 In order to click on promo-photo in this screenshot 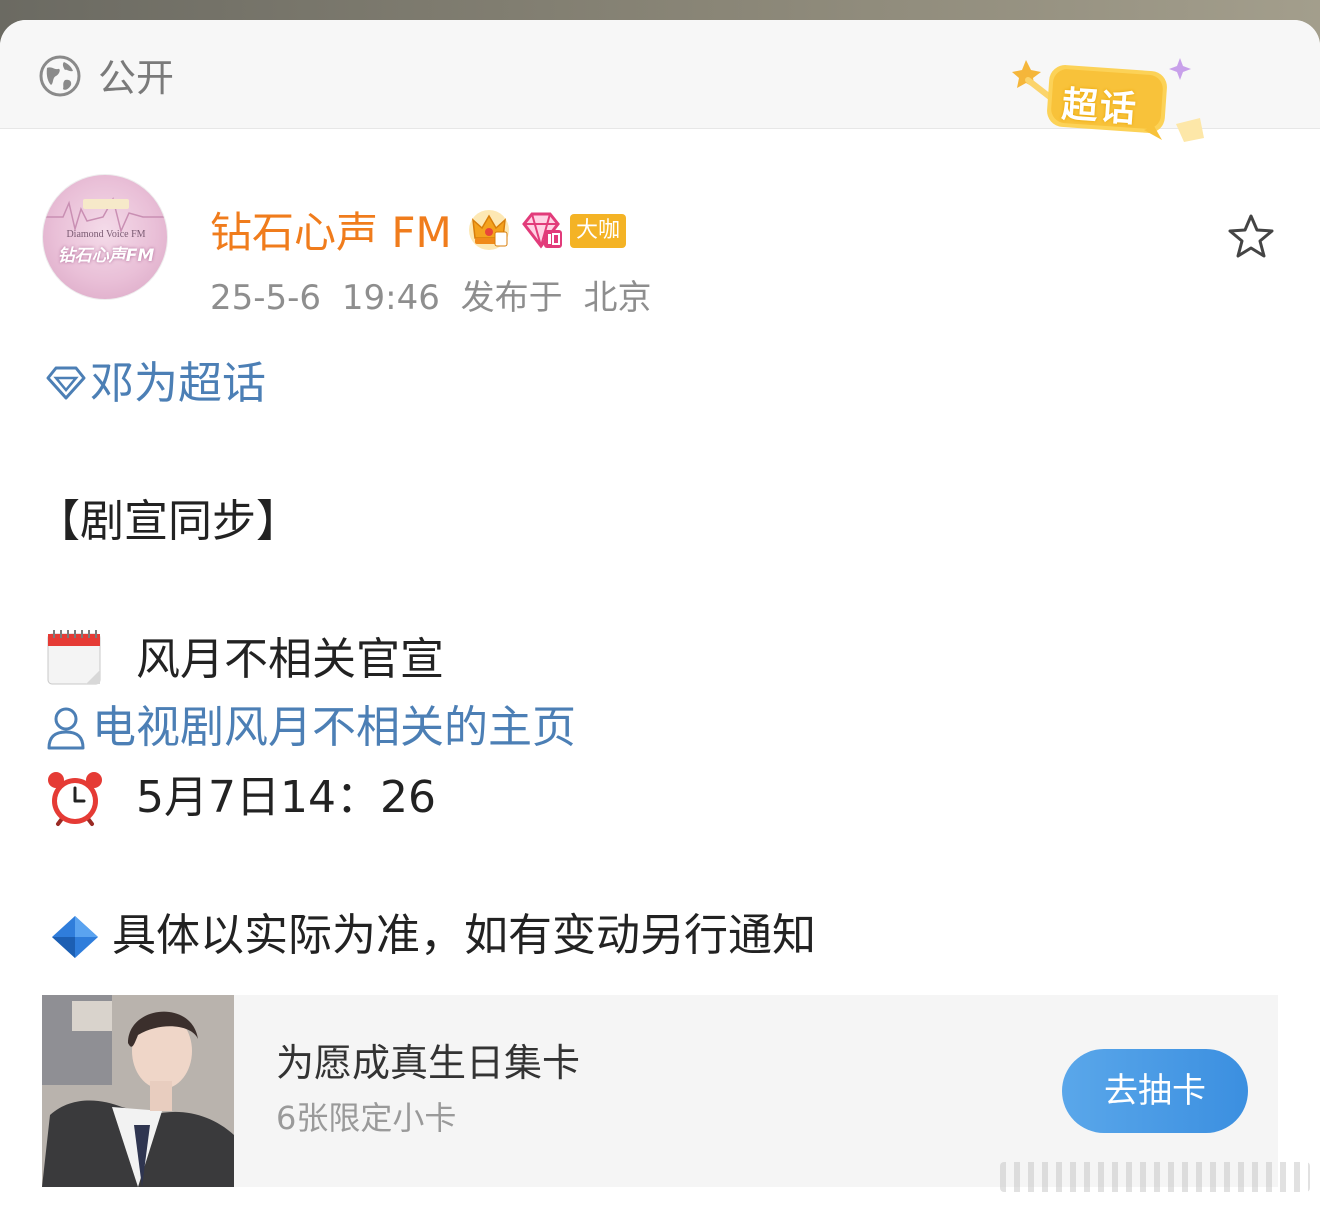, I will do `click(138, 1091)`.